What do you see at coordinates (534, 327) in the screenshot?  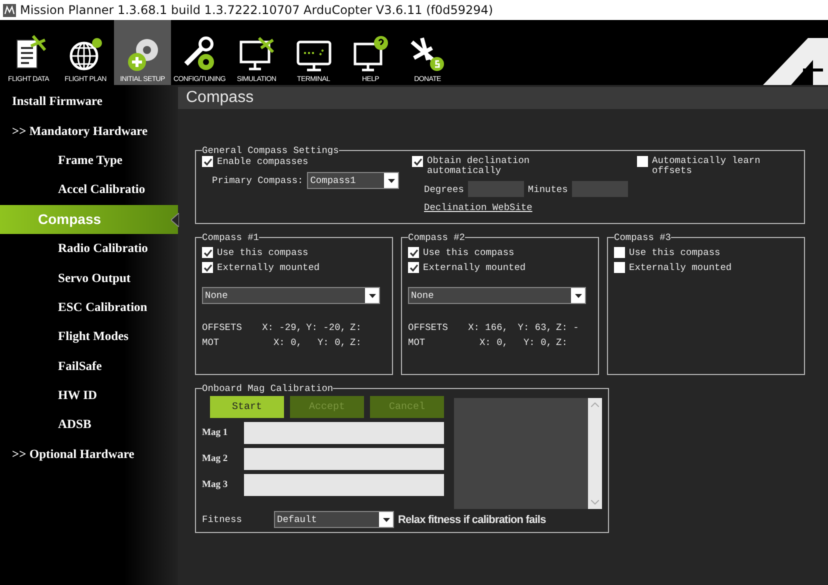 I see `reading-value: Y: 63,` at bounding box center [534, 327].